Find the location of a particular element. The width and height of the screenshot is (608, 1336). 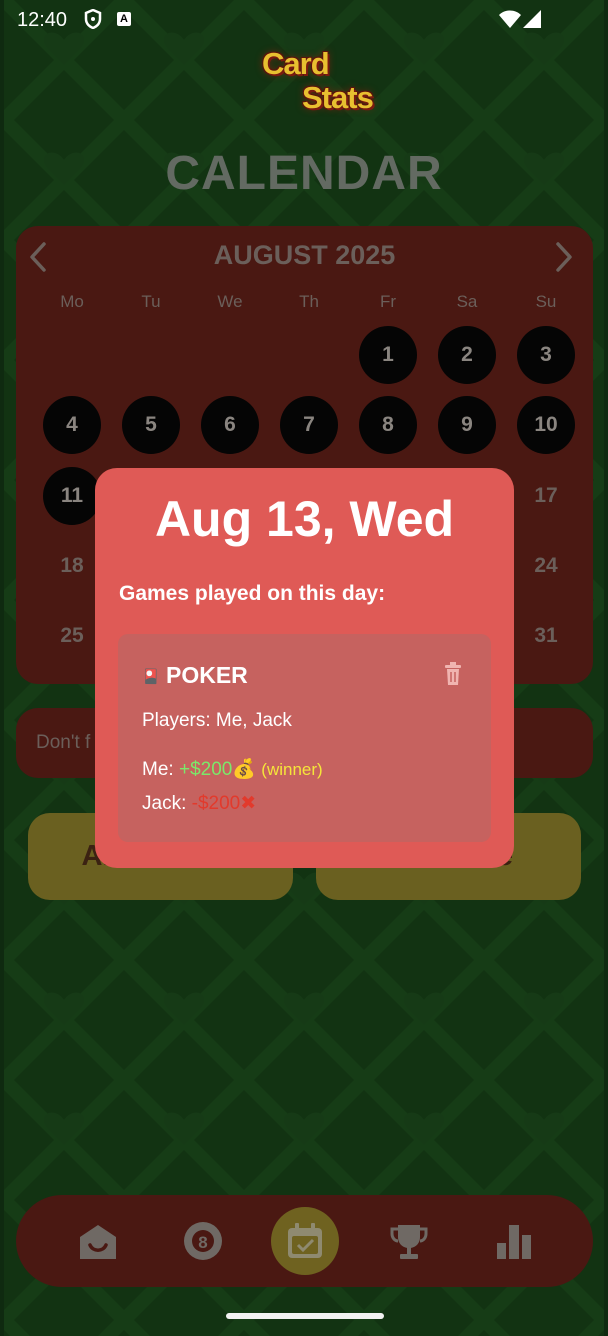

calendar-day: 3 is located at coordinates (546, 355).